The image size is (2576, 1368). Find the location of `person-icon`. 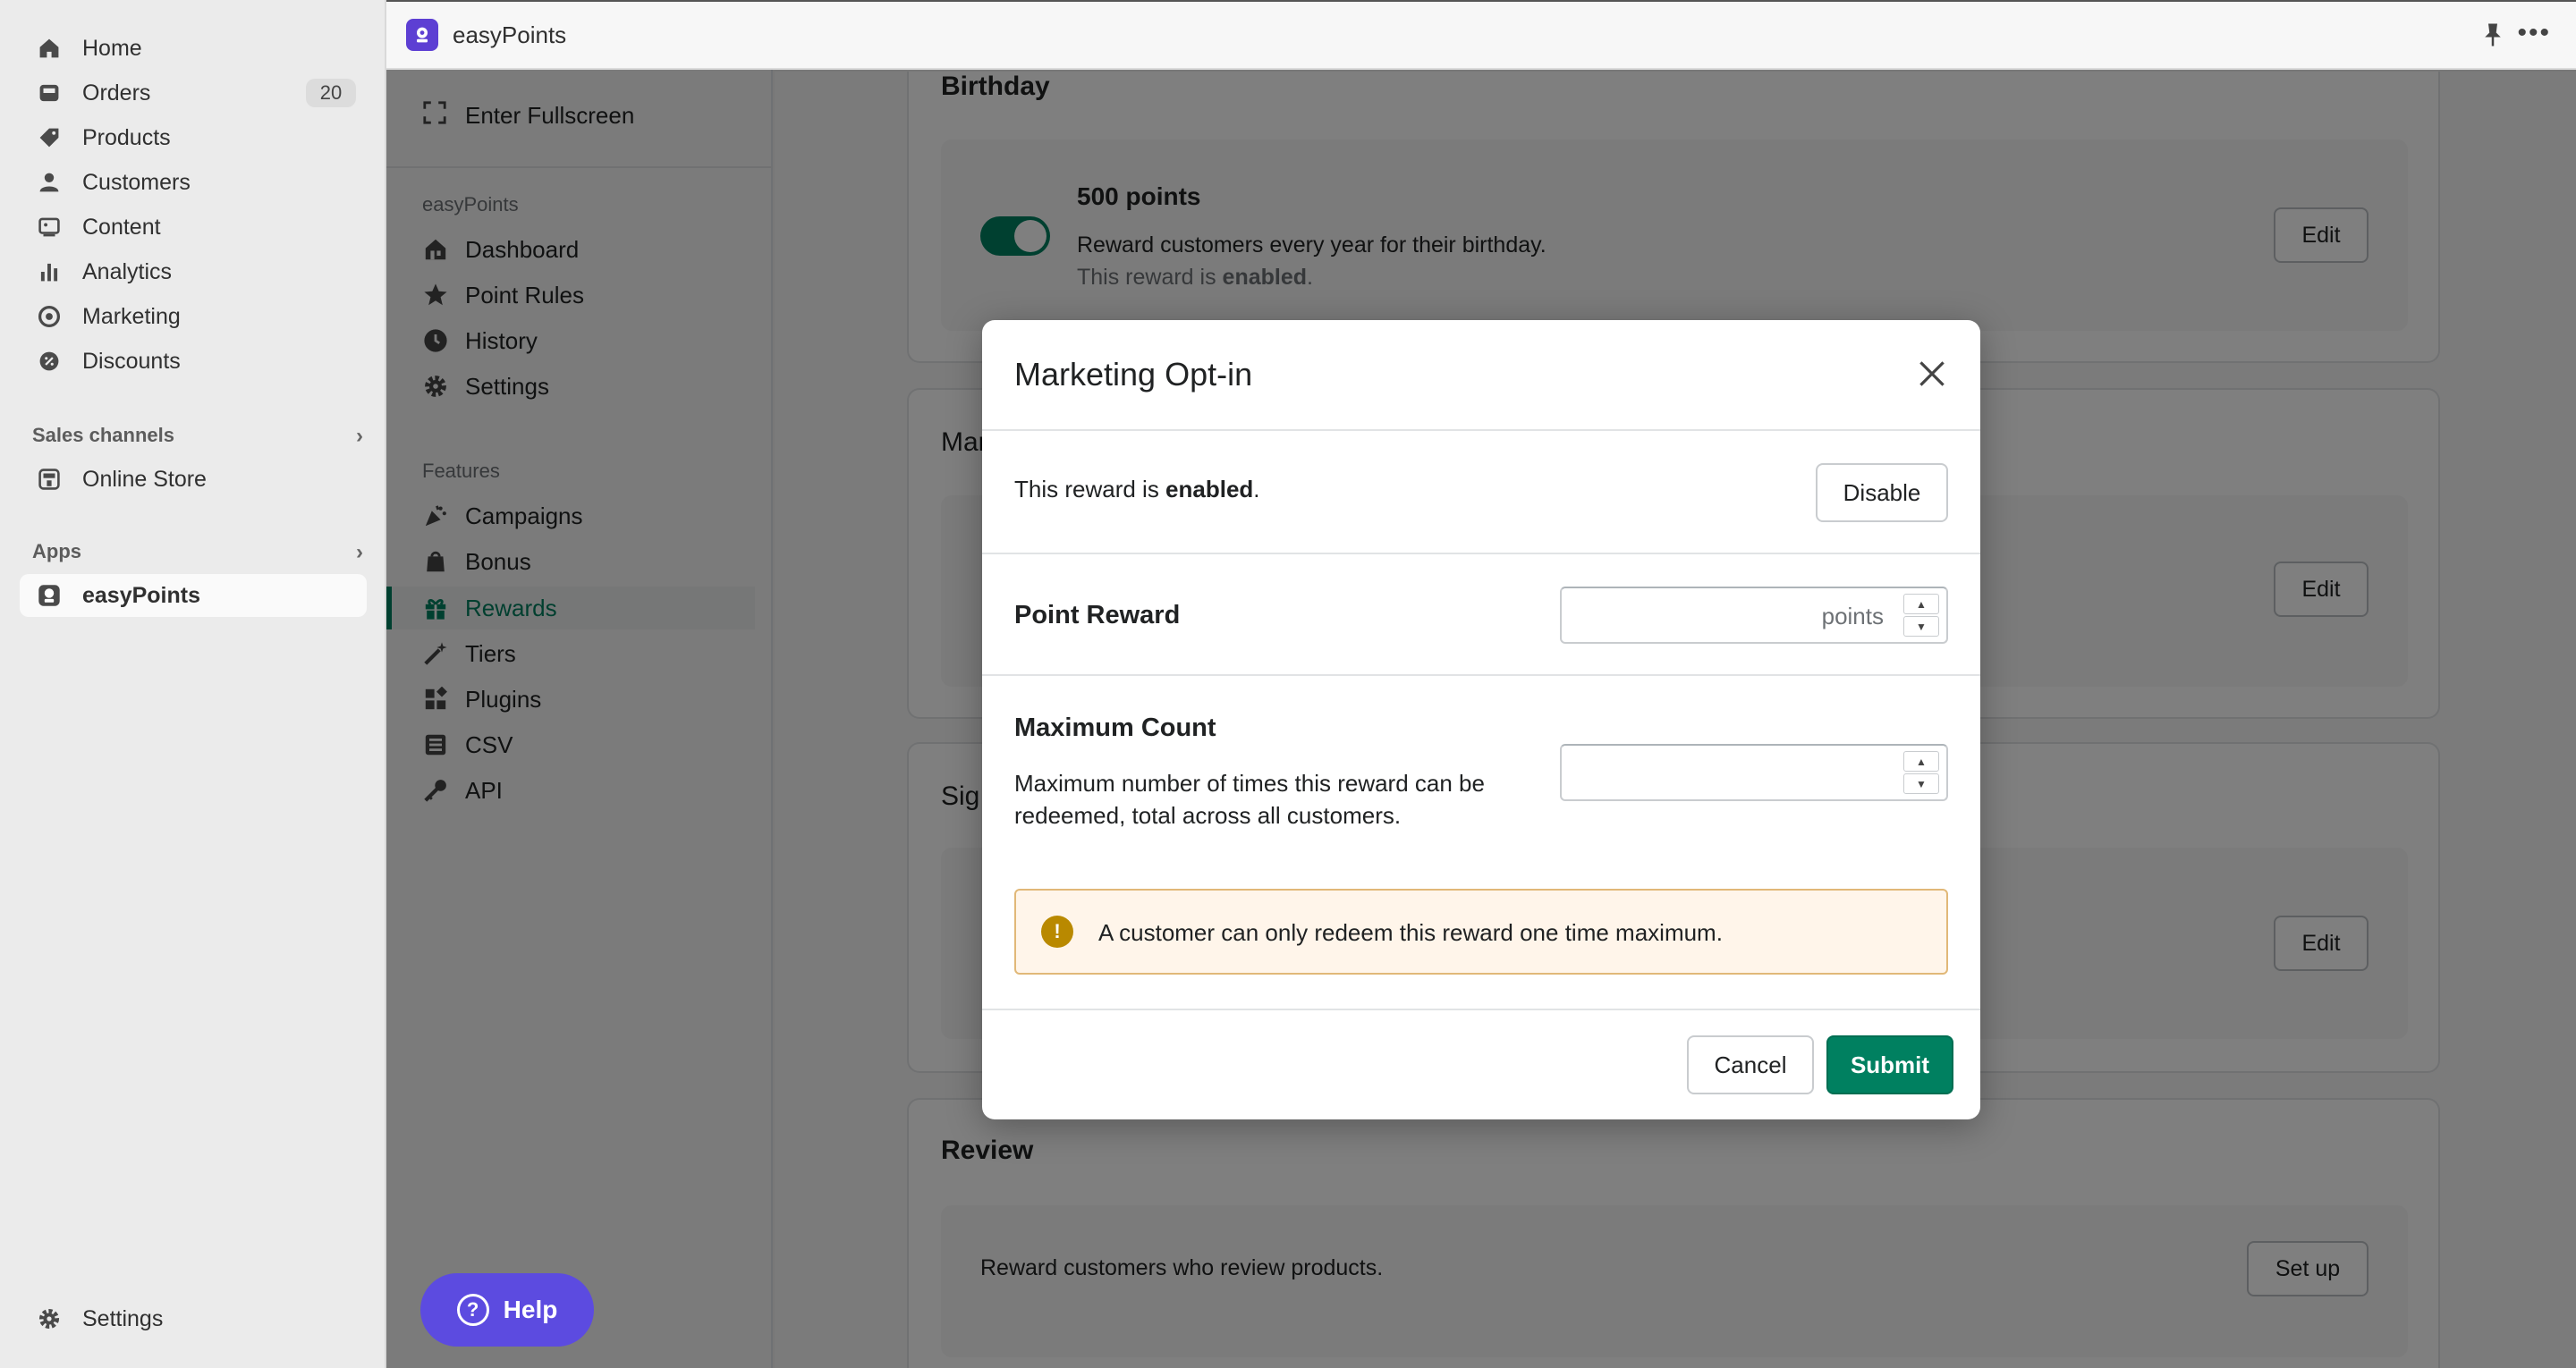

person-icon is located at coordinates (49, 182).